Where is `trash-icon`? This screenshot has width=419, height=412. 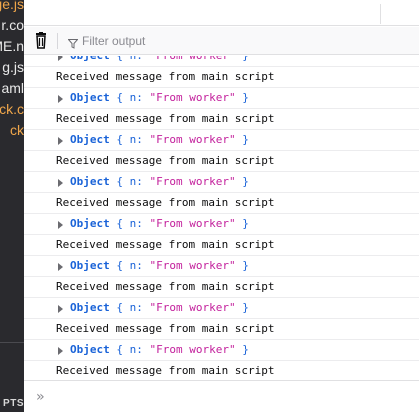
trash-icon is located at coordinates (41, 40).